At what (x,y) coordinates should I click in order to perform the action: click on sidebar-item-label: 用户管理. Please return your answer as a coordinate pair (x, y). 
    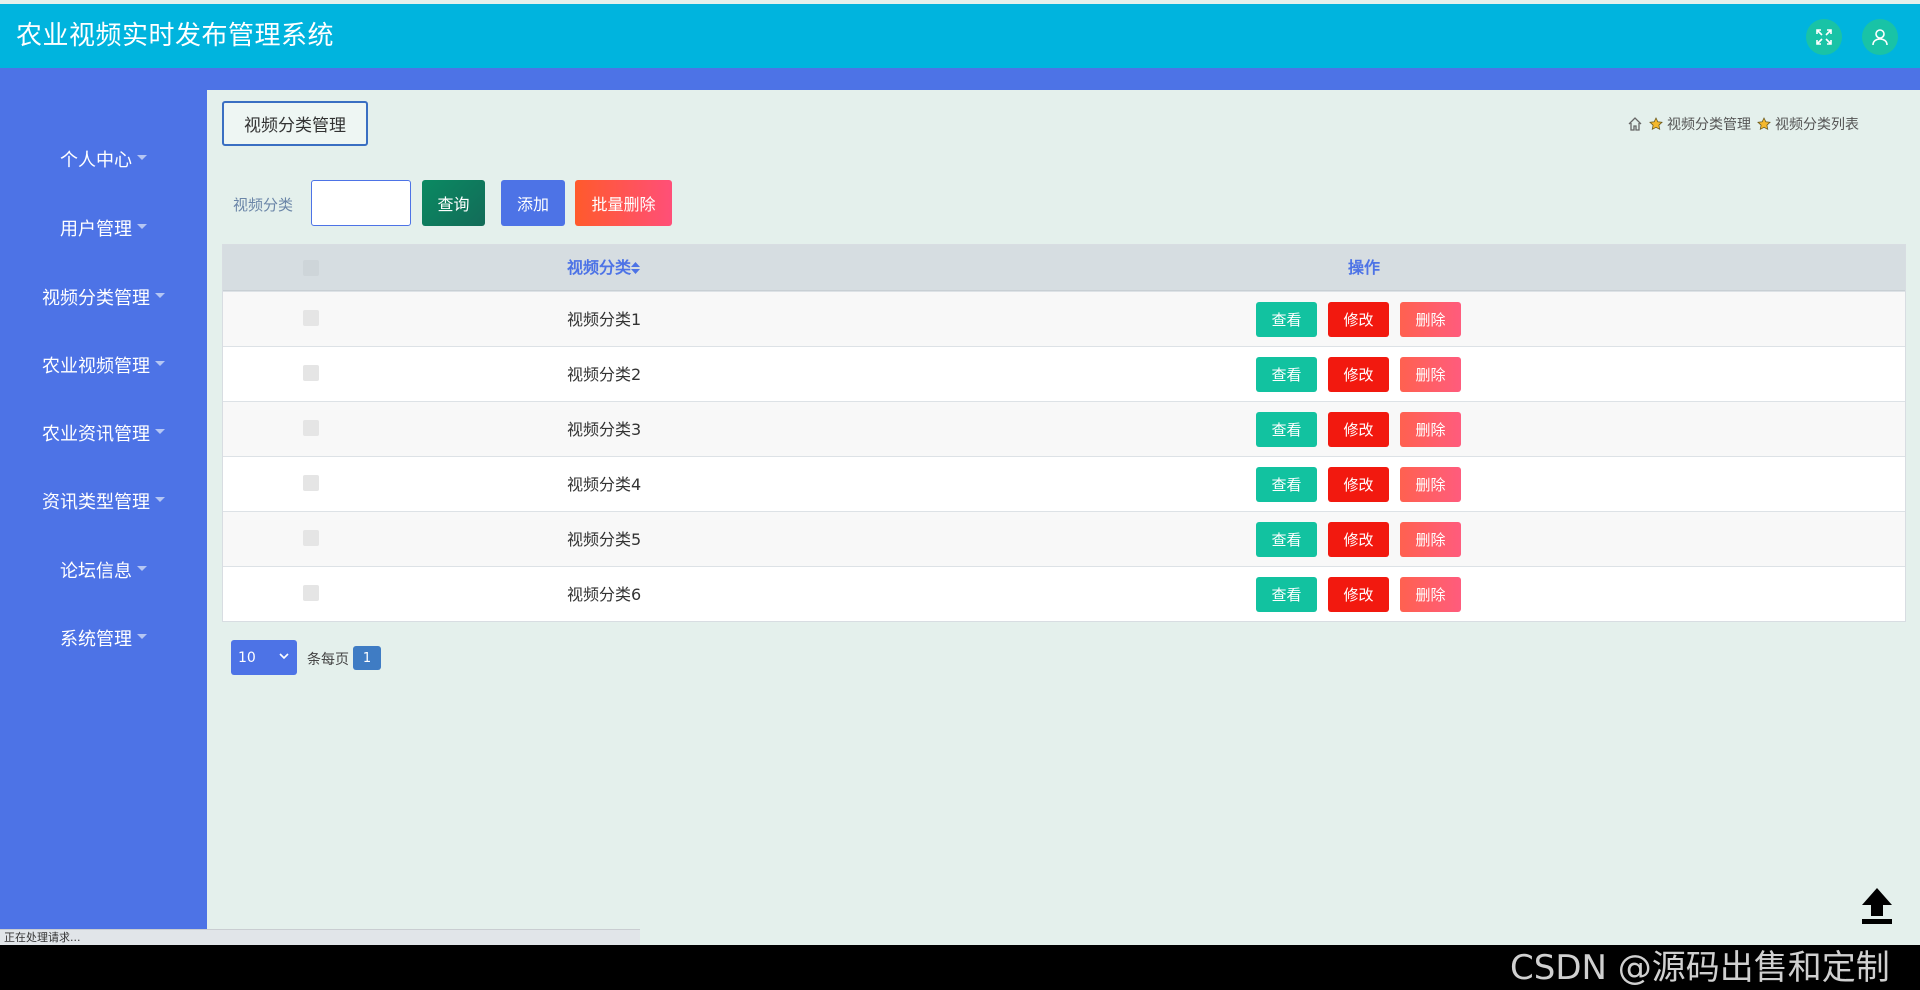
    Looking at the image, I should click on (96, 229).